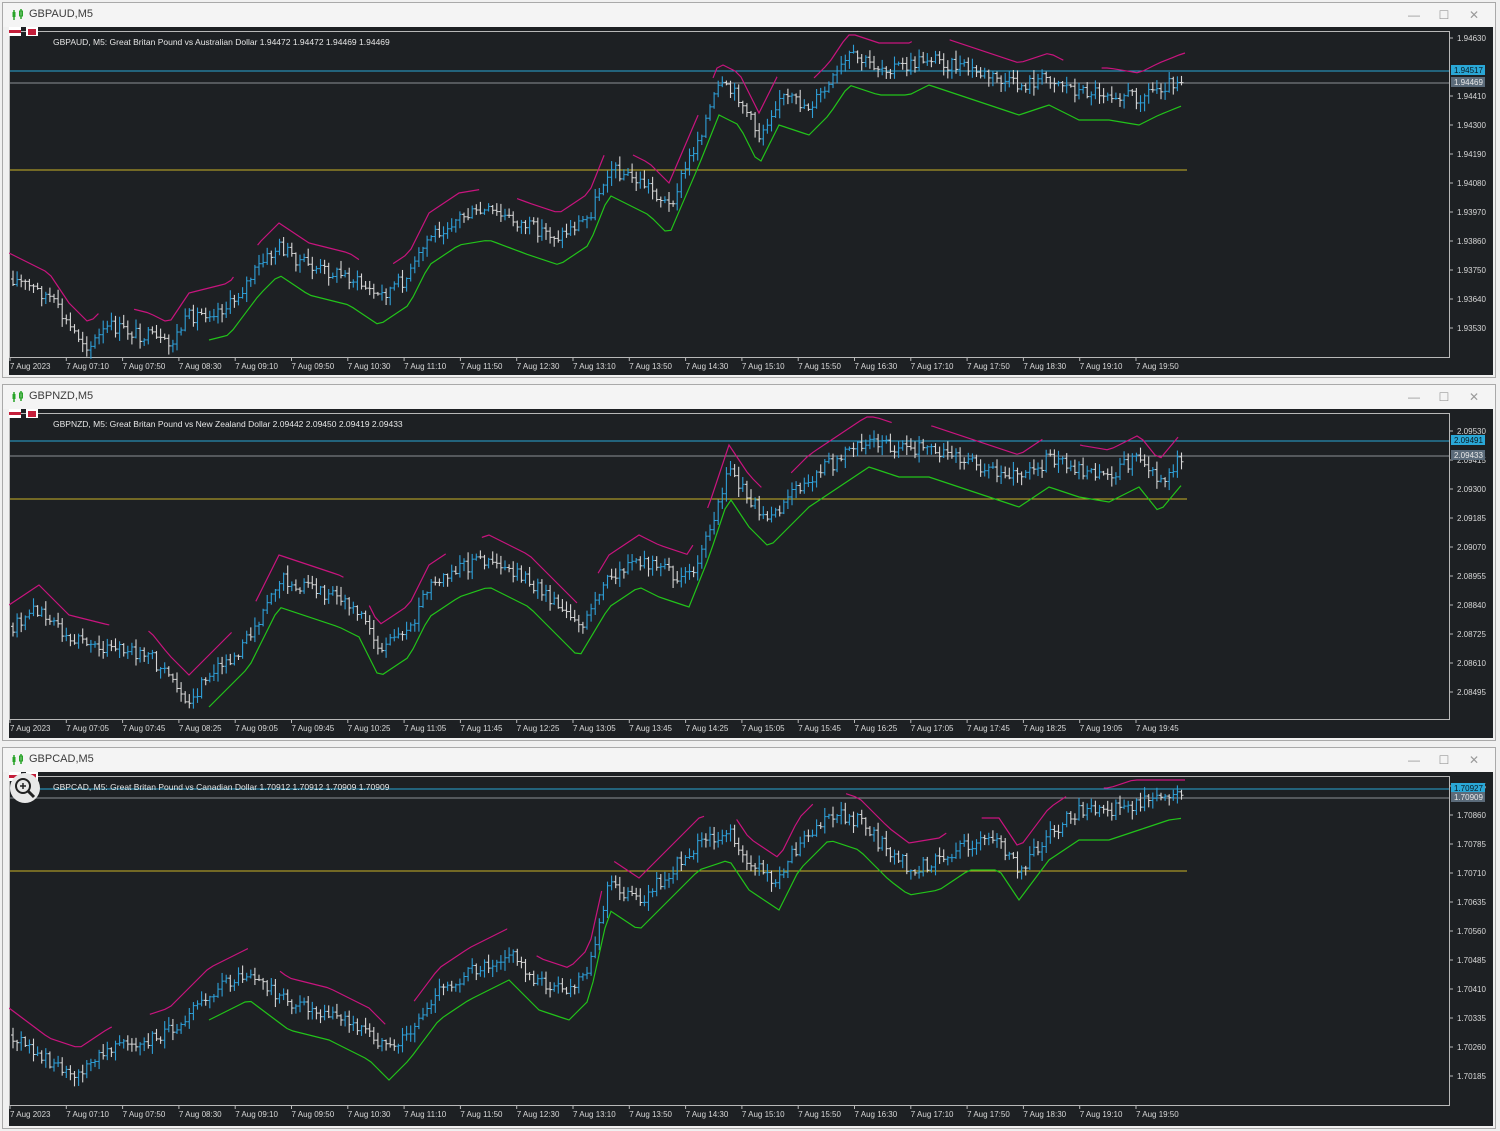 The width and height of the screenshot is (1500, 1131). Describe the element at coordinates (749, 397) in the screenshot. I see `window-title-bar: GBPNZD,M5 — ☐ ✕` at that location.